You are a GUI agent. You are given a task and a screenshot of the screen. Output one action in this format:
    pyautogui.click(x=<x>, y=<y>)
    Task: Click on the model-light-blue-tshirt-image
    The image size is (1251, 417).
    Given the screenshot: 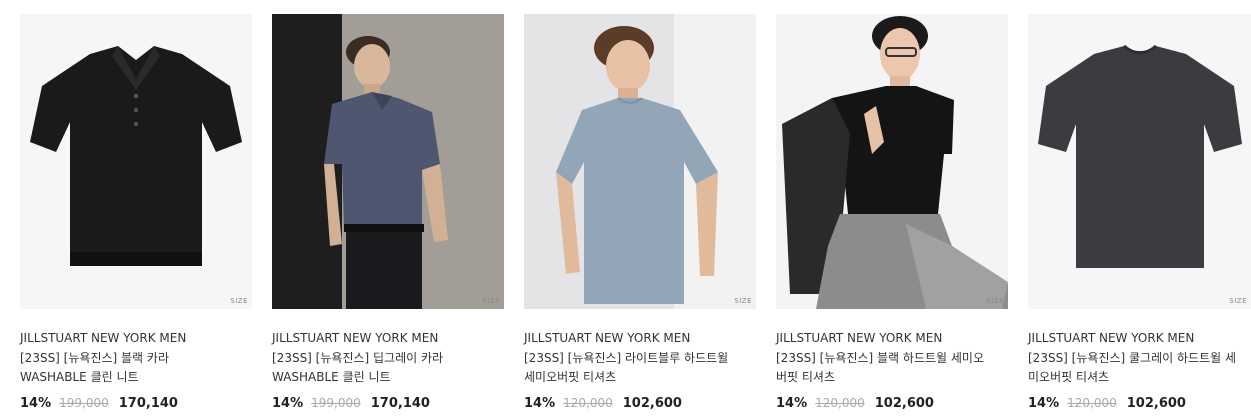 What is the action you would take?
    pyautogui.click(x=640, y=161)
    